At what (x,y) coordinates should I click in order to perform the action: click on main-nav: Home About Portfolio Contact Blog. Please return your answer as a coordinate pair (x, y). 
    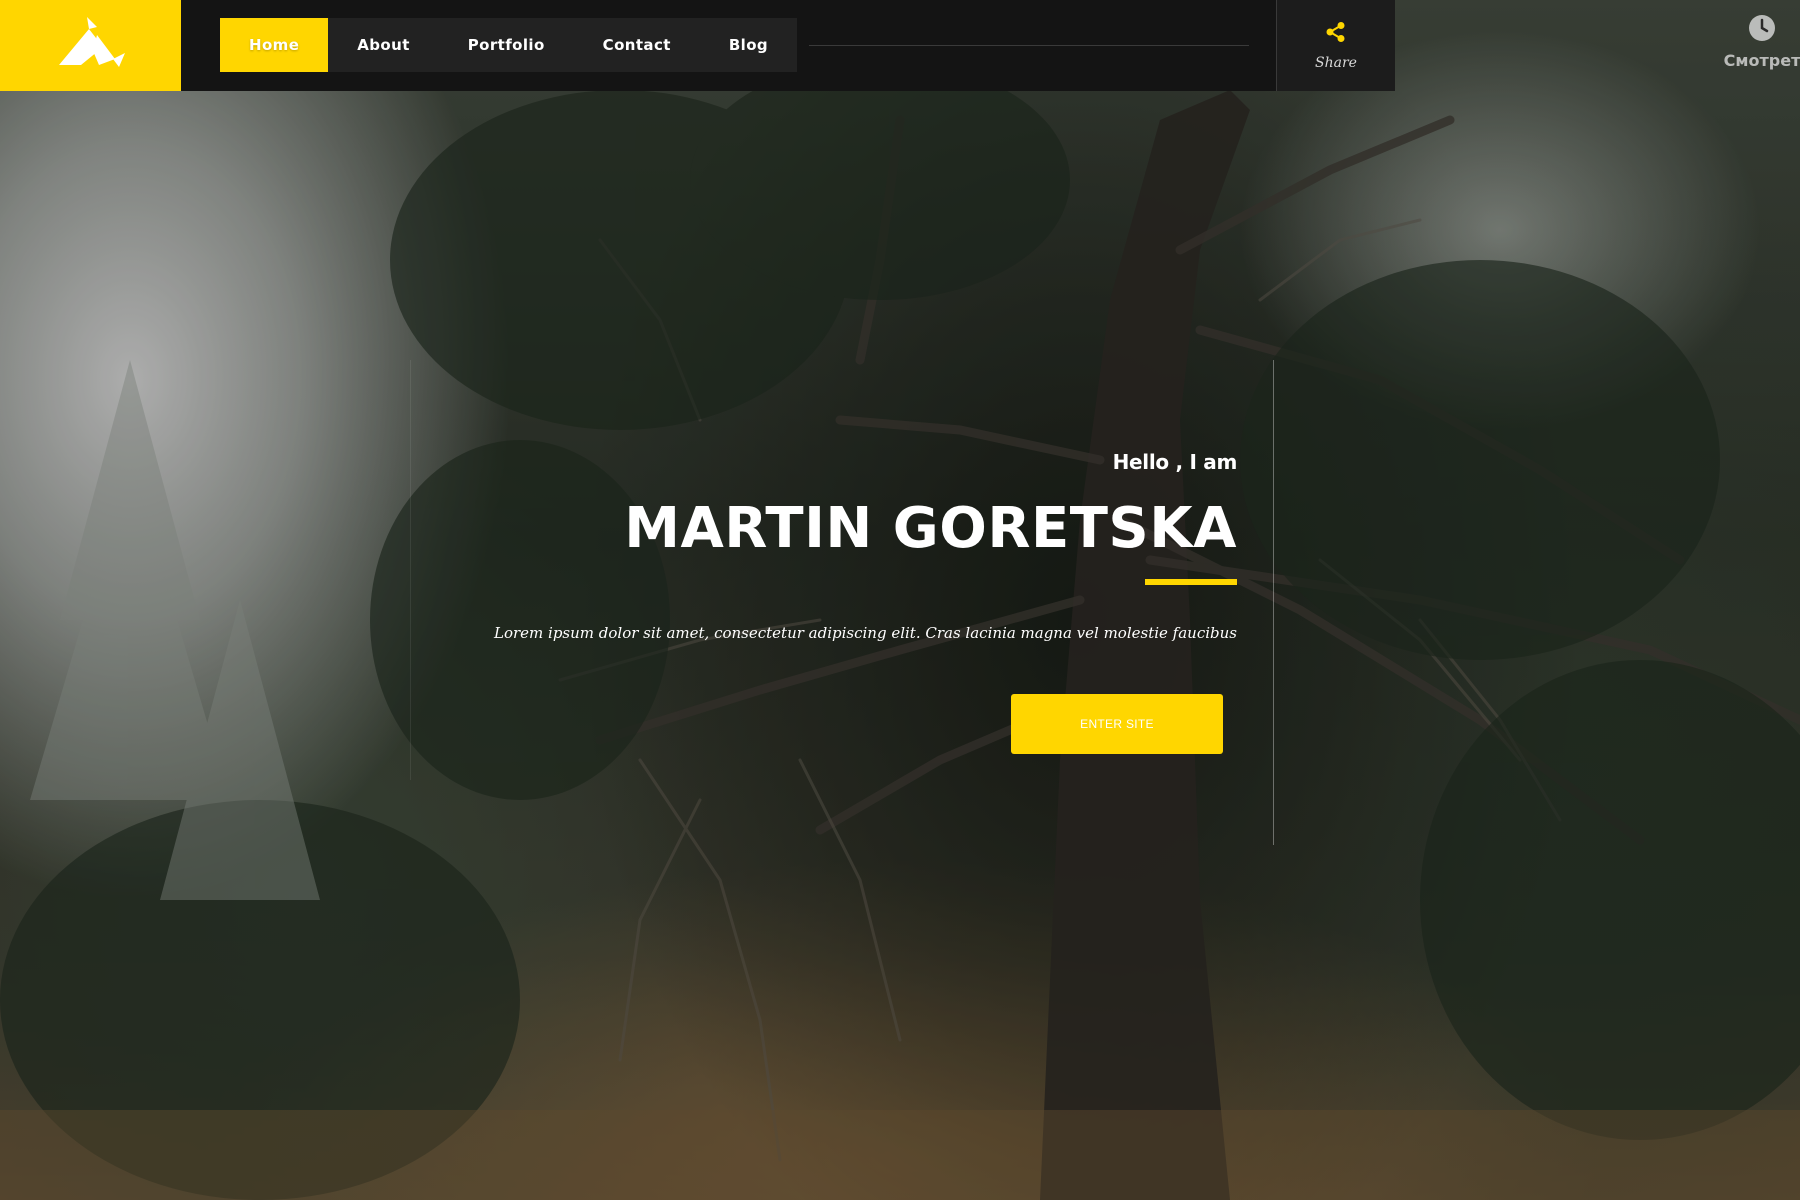
    Looking at the image, I should click on (509, 45).